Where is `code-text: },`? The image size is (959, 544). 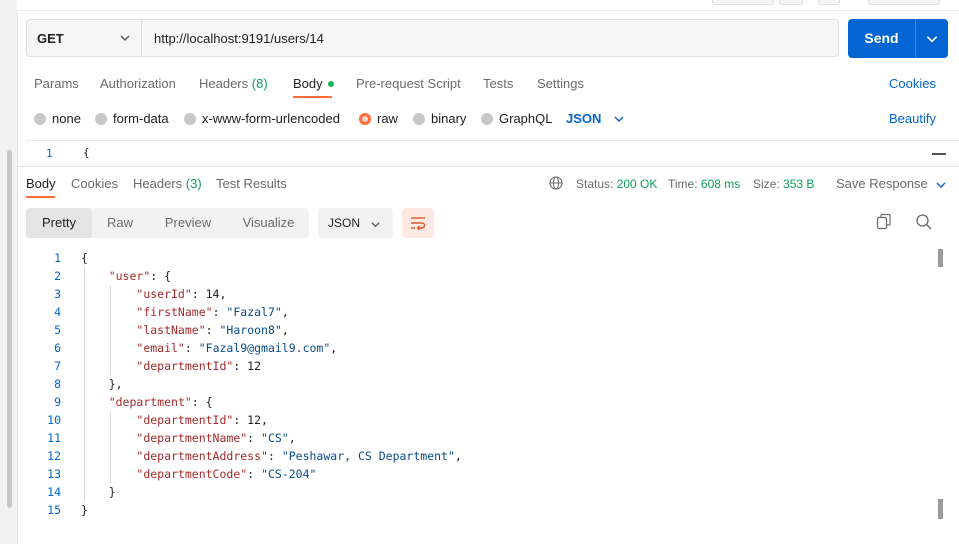 code-text: }, is located at coordinates (102, 384).